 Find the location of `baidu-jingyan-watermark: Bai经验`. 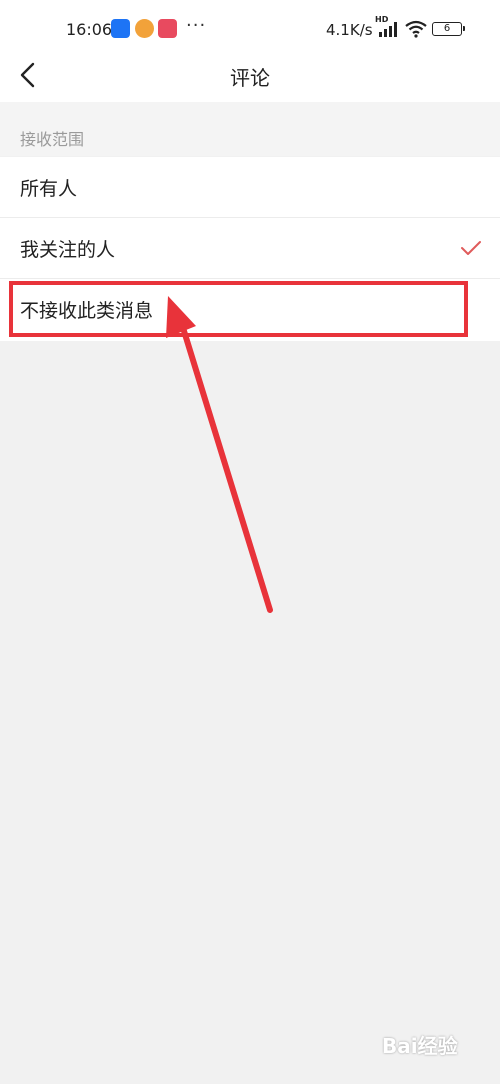

baidu-jingyan-watermark: Bai经验 is located at coordinates (420, 1046).